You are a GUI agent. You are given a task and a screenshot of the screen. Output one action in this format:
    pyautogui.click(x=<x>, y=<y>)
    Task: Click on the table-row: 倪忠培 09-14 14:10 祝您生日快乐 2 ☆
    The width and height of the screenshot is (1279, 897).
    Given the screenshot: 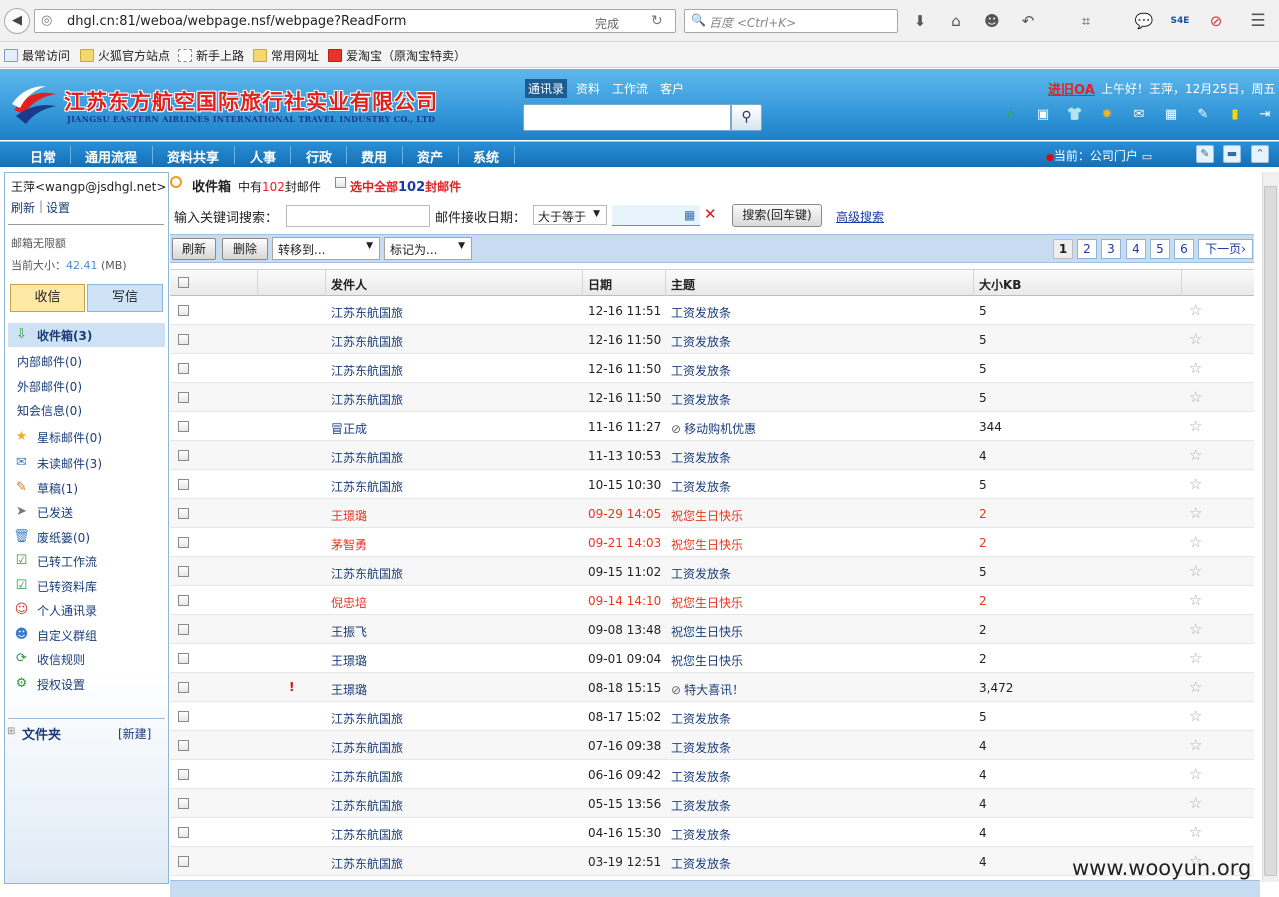 What is the action you would take?
    pyautogui.click(x=712, y=600)
    